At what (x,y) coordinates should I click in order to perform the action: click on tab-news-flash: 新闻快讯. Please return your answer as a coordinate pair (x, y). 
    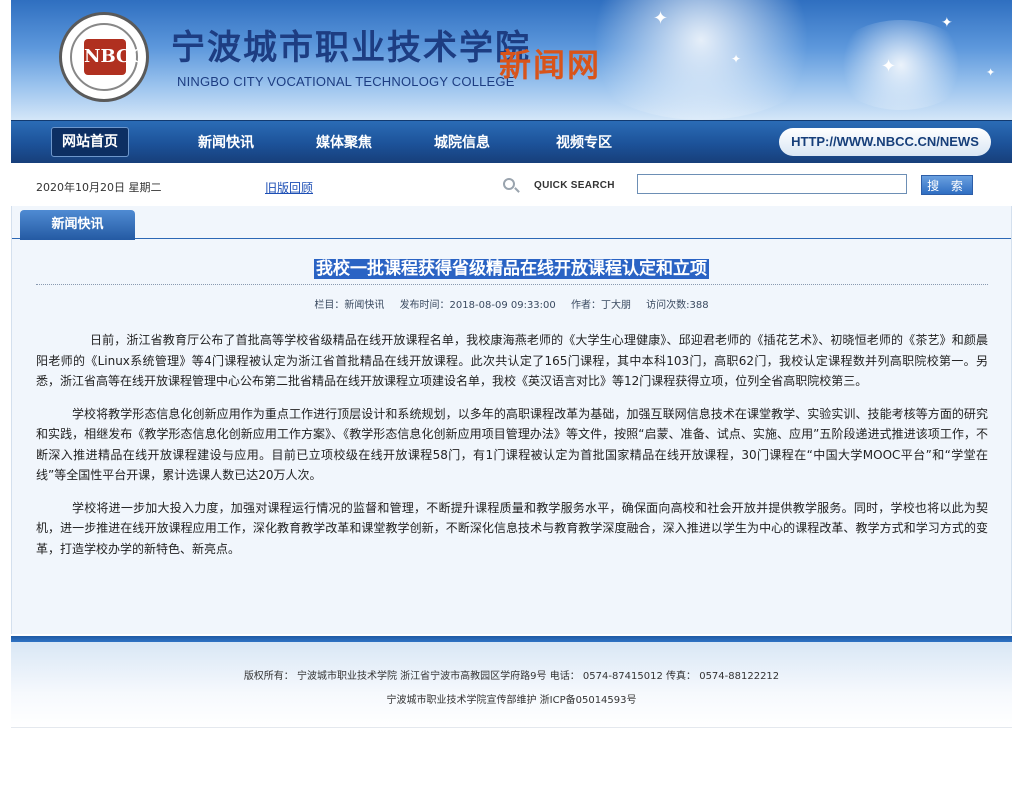
    Looking at the image, I should click on (77, 225).